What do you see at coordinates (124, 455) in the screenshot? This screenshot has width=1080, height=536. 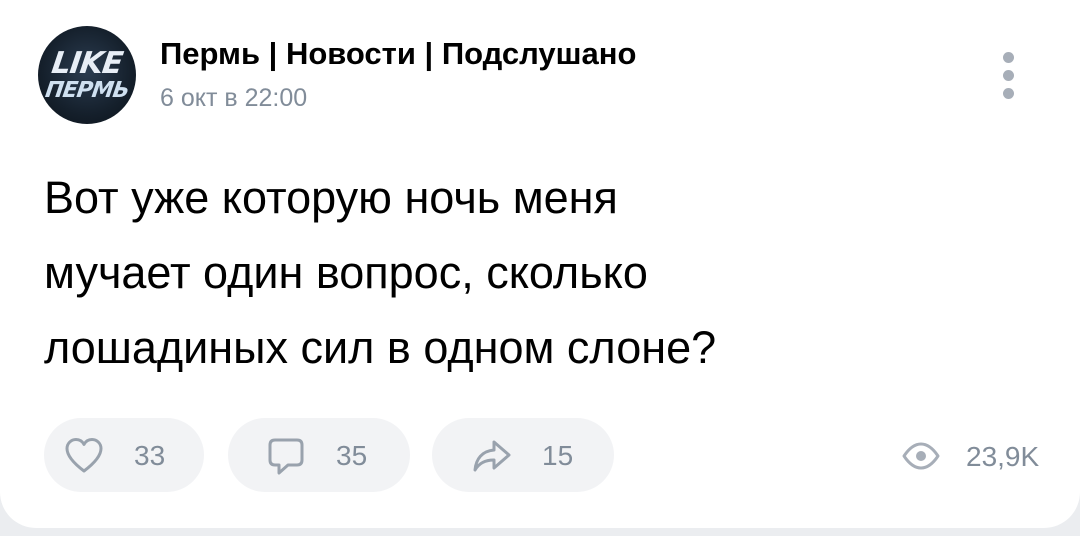 I see `like-button: 33` at bounding box center [124, 455].